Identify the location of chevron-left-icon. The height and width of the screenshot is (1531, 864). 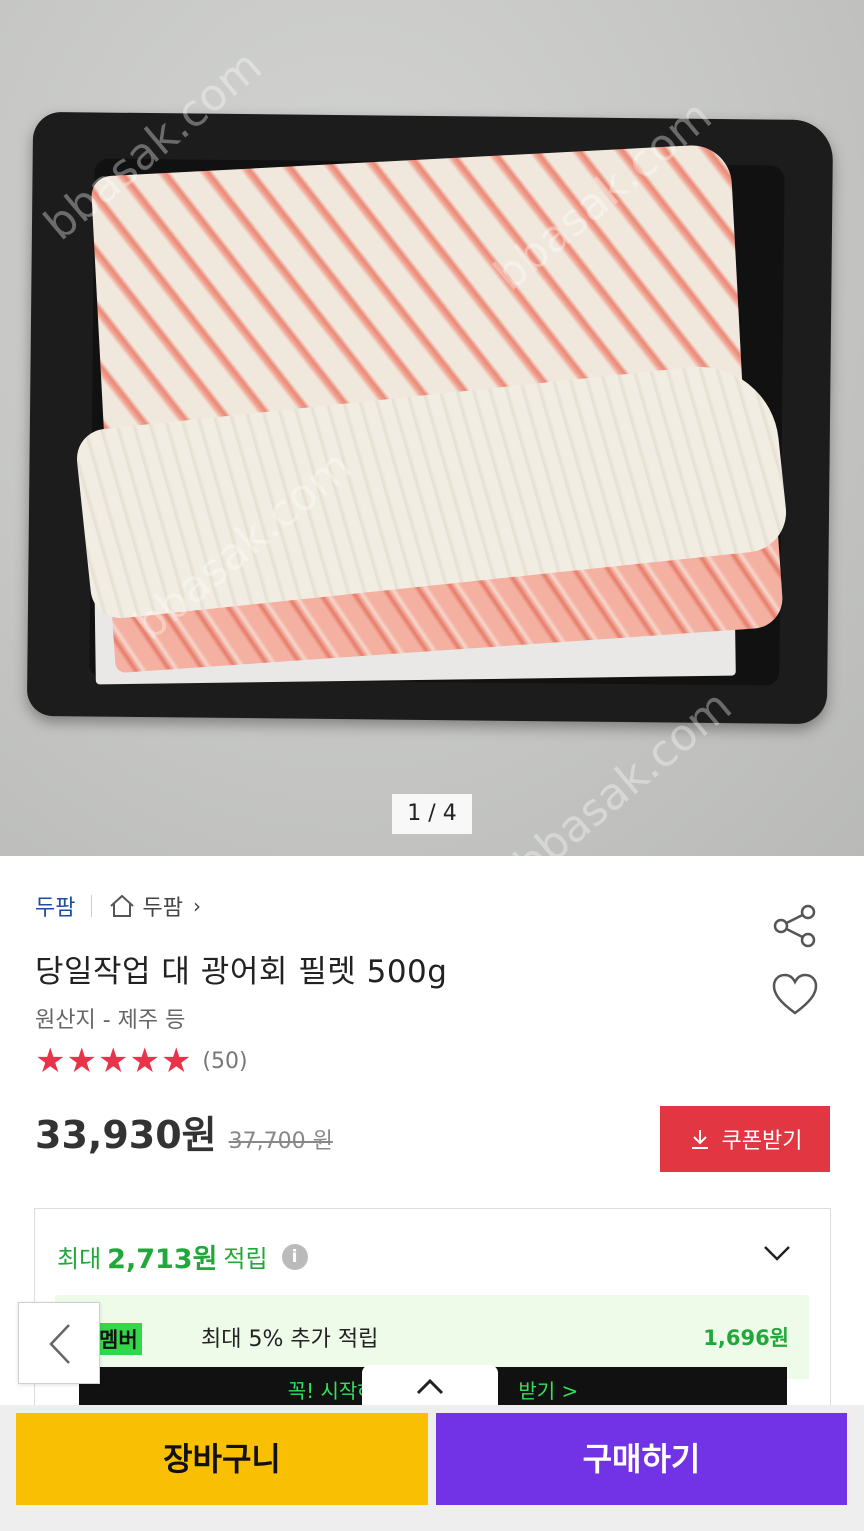
(59, 1344).